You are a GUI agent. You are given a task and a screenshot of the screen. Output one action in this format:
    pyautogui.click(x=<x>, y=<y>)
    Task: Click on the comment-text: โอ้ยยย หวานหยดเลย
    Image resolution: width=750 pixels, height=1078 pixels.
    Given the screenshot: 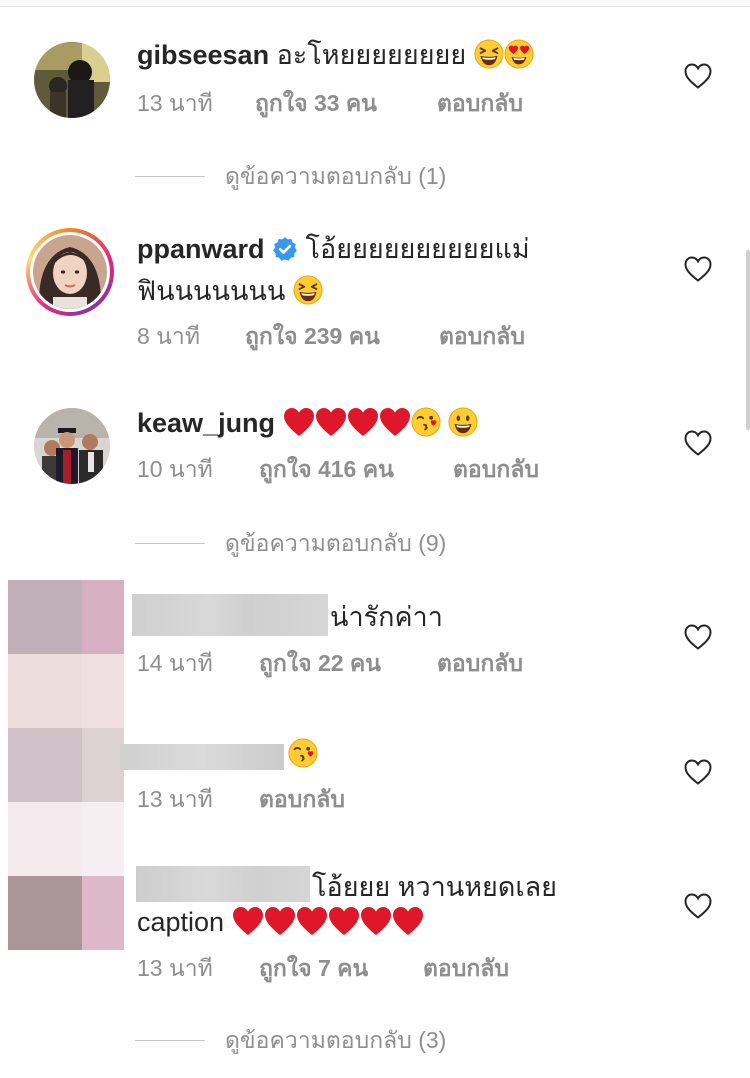 What is the action you would take?
    pyautogui.click(x=435, y=887)
    